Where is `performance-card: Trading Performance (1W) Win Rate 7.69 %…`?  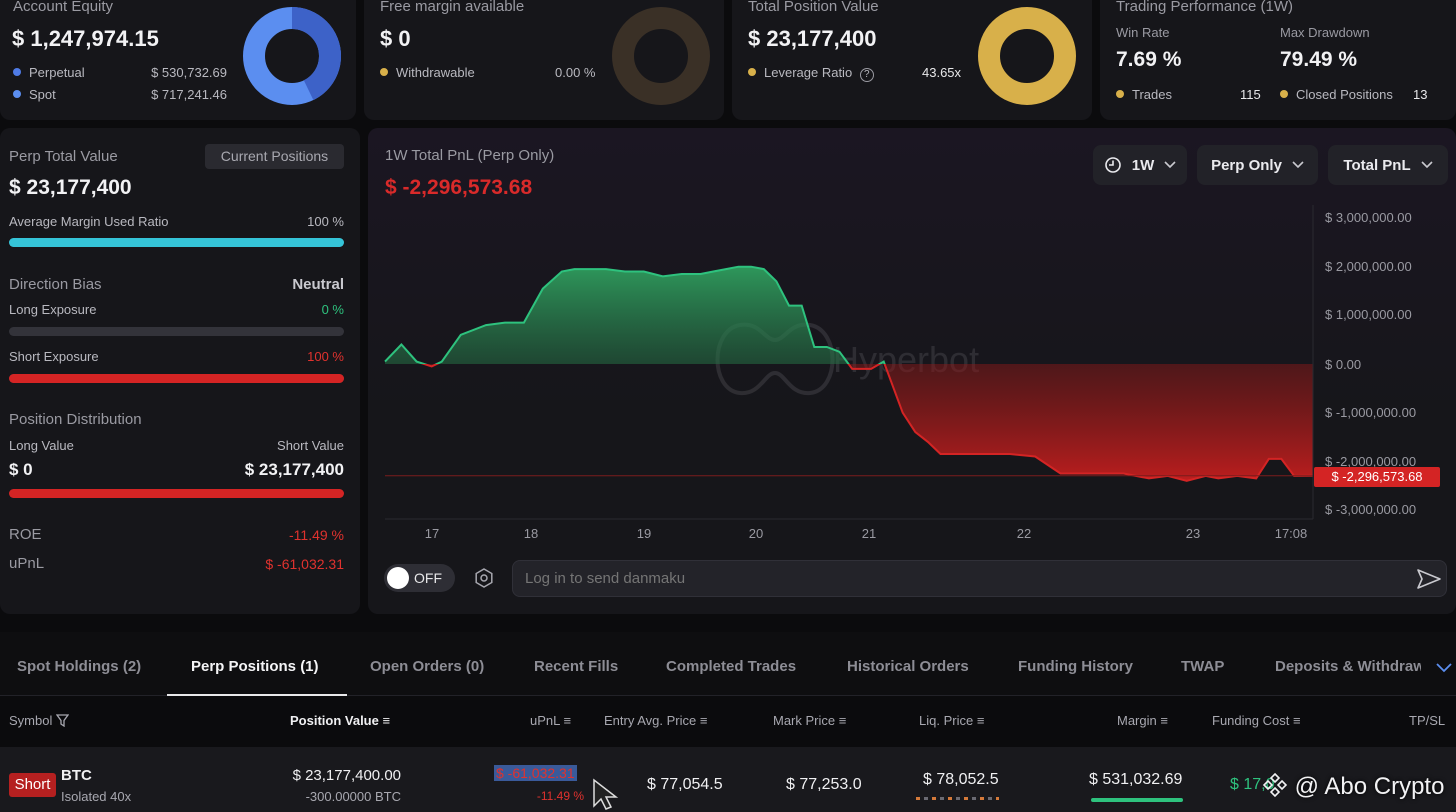 performance-card: Trading Performance (1W) Win Rate 7.69 %… is located at coordinates (1278, 60).